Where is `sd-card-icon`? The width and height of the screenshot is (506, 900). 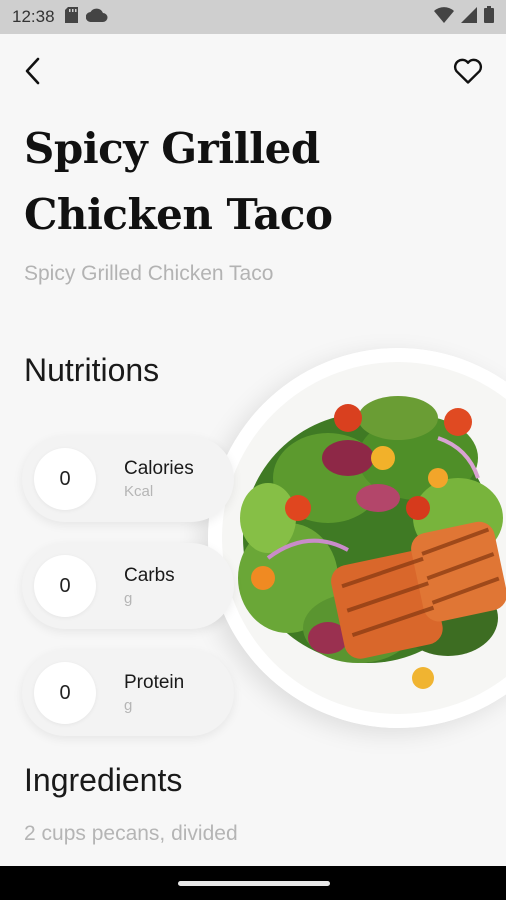
sd-card-icon is located at coordinates (71, 17).